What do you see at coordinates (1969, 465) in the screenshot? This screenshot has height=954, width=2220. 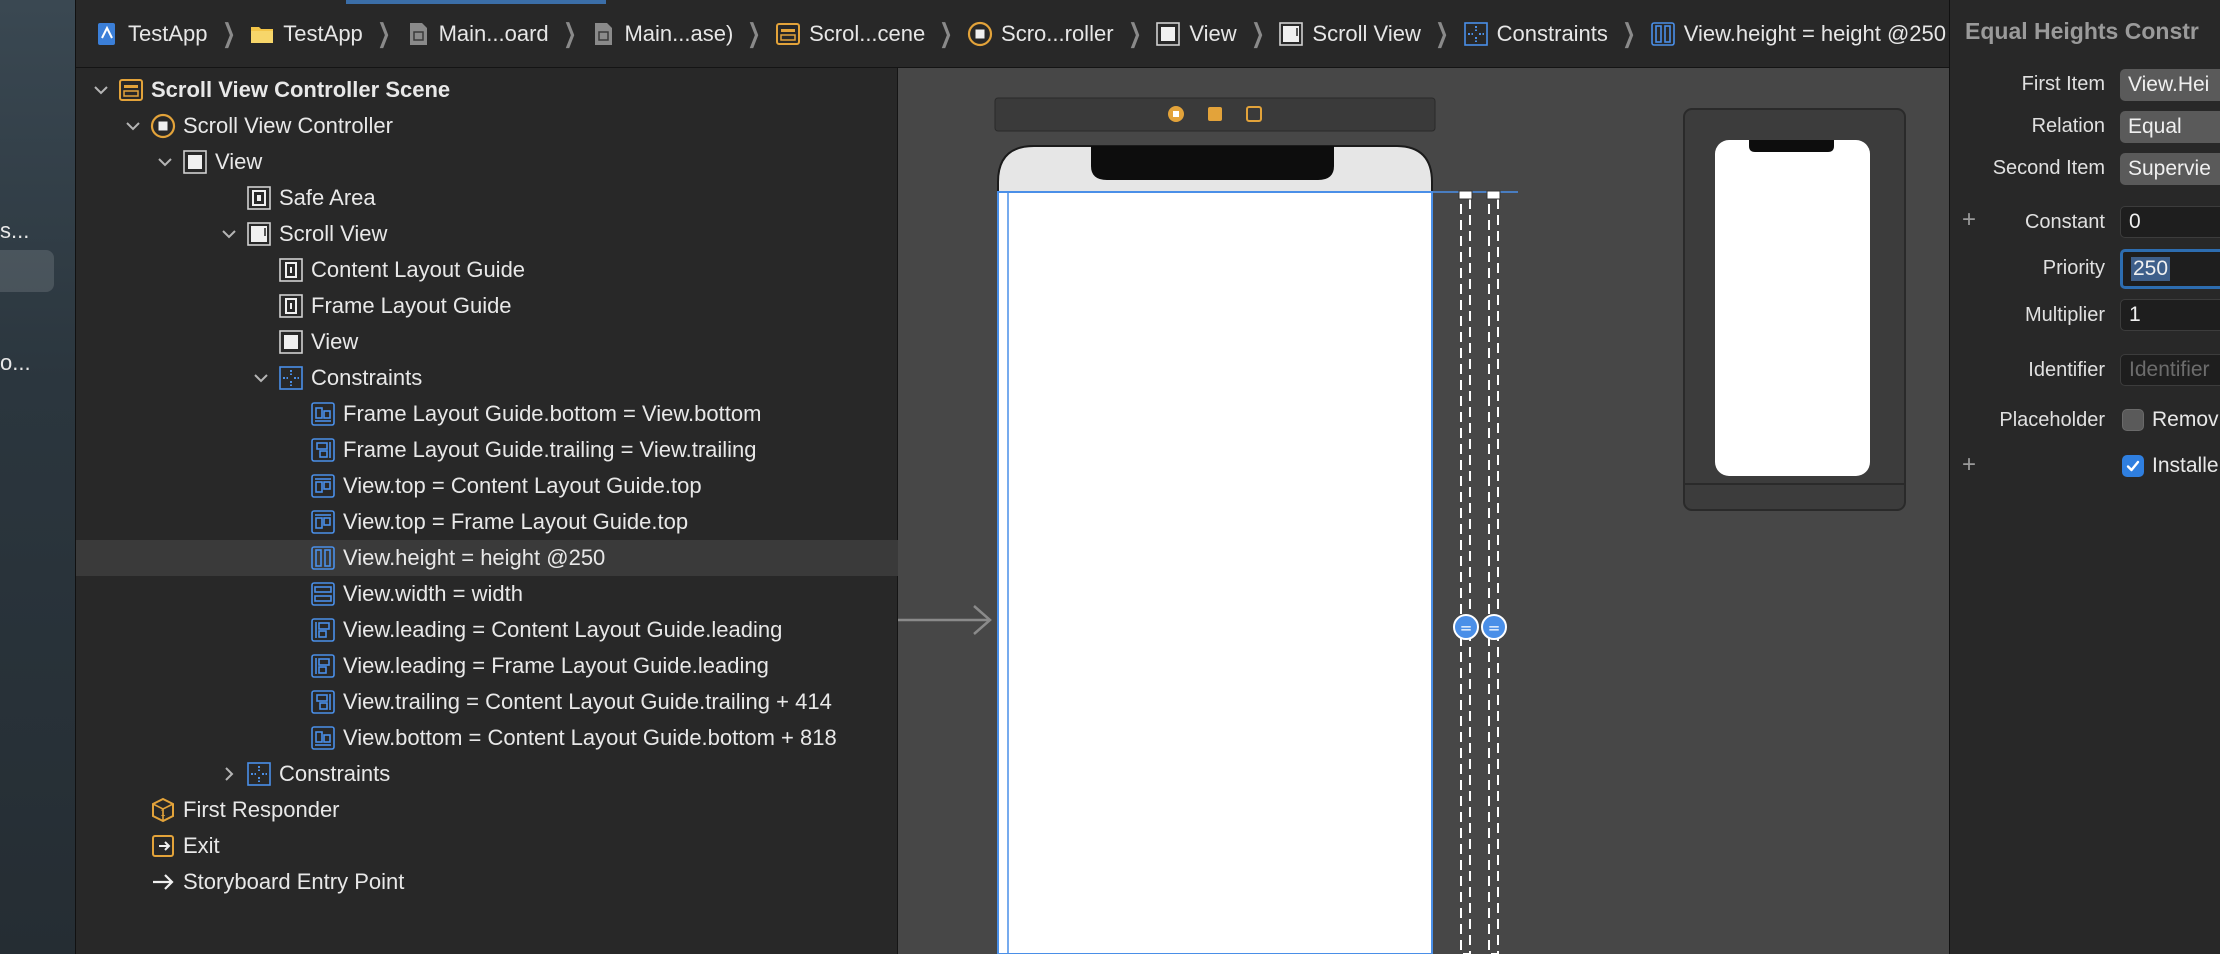 I see `installed-plus-icon: +` at bounding box center [1969, 465].